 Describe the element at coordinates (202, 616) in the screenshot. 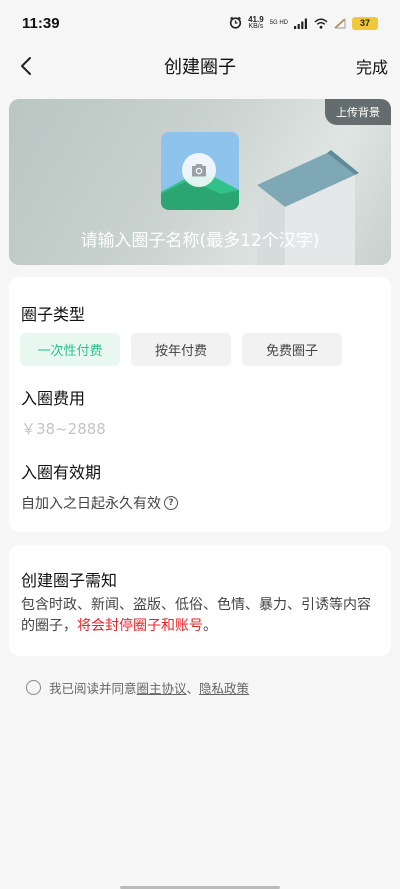

I see `notice-body: 包含时政、新闻、盗版、低俗、色情、暴力、引诱等内容的圈子，将会封停圈子和账号。` at that location.